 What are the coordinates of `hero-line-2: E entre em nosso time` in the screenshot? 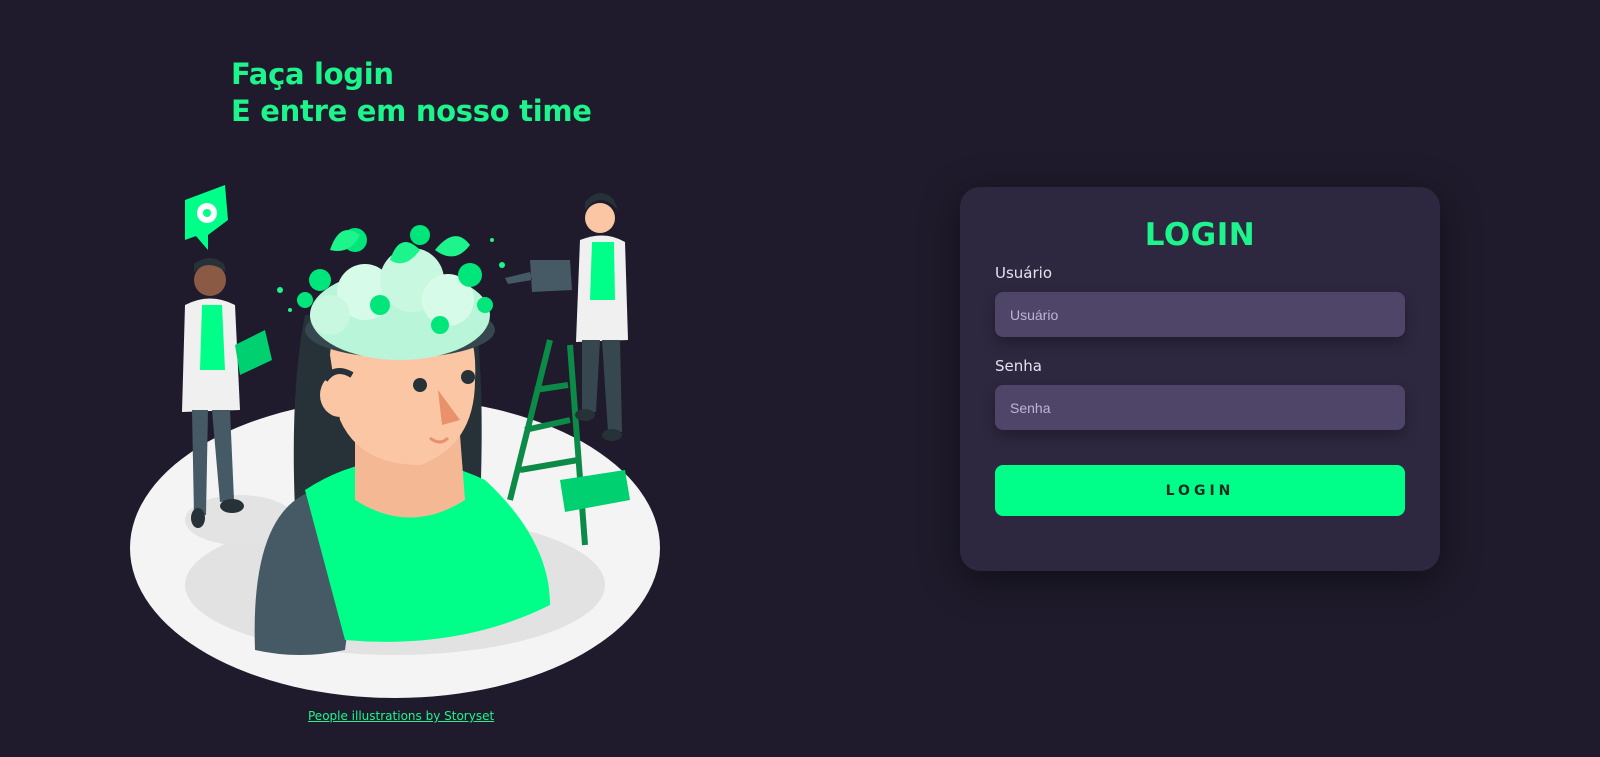 It's located at (411, 111).